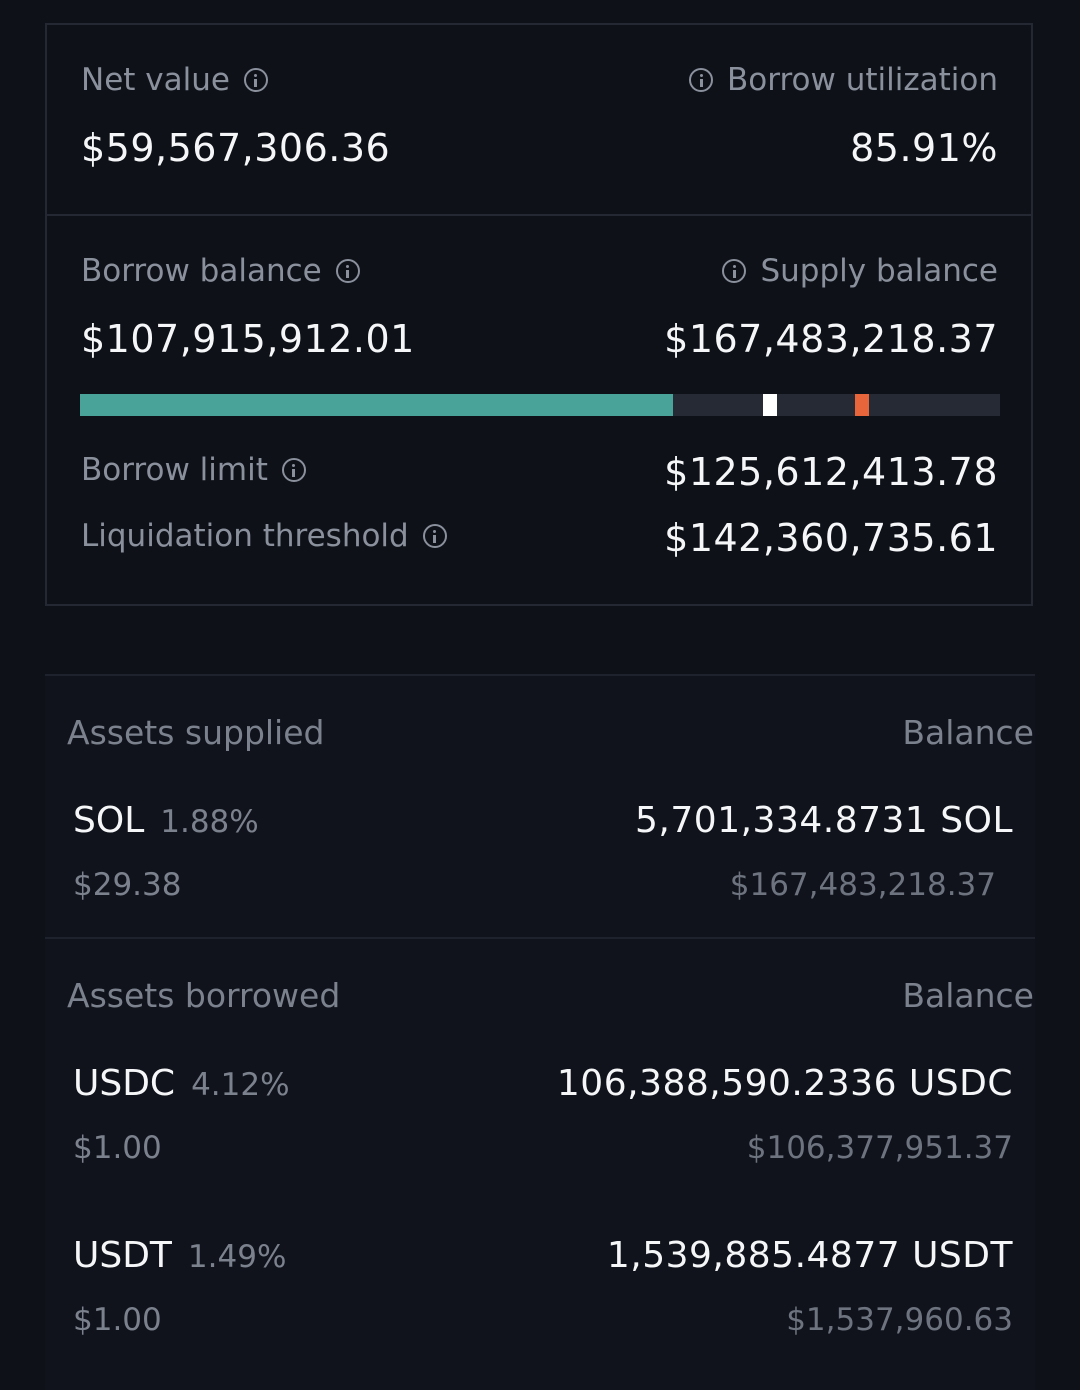  I want to click on supply-balance-label-group: Supply balance, so click(860, 271).